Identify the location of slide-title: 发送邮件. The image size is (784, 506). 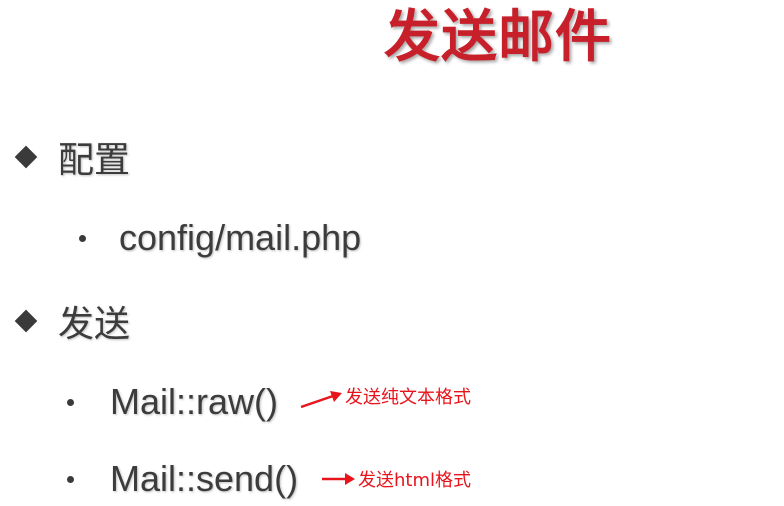
(498, 37).